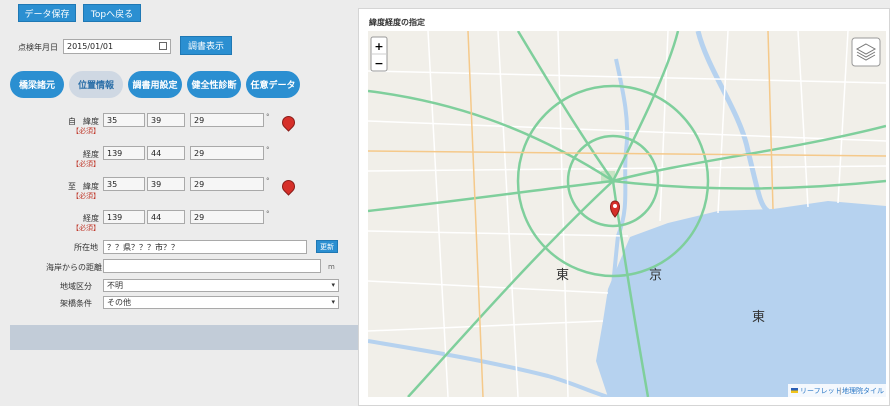 Image resolution: width=890 pixels, height=406 pixels. I want to click on to-lat-sec-input: 29, so click(227, 184).